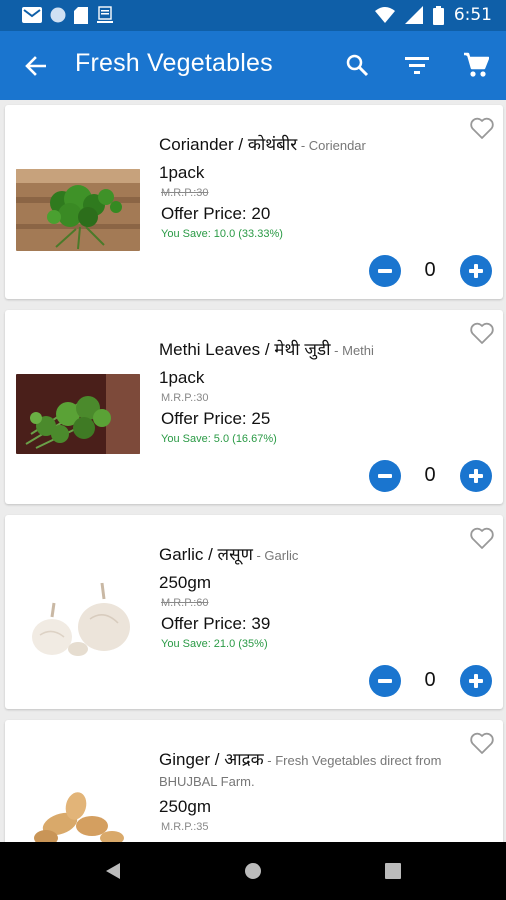 The height and width of the screenshot is (900, 506). I want to click on wifi-icon, so click(384, 15).